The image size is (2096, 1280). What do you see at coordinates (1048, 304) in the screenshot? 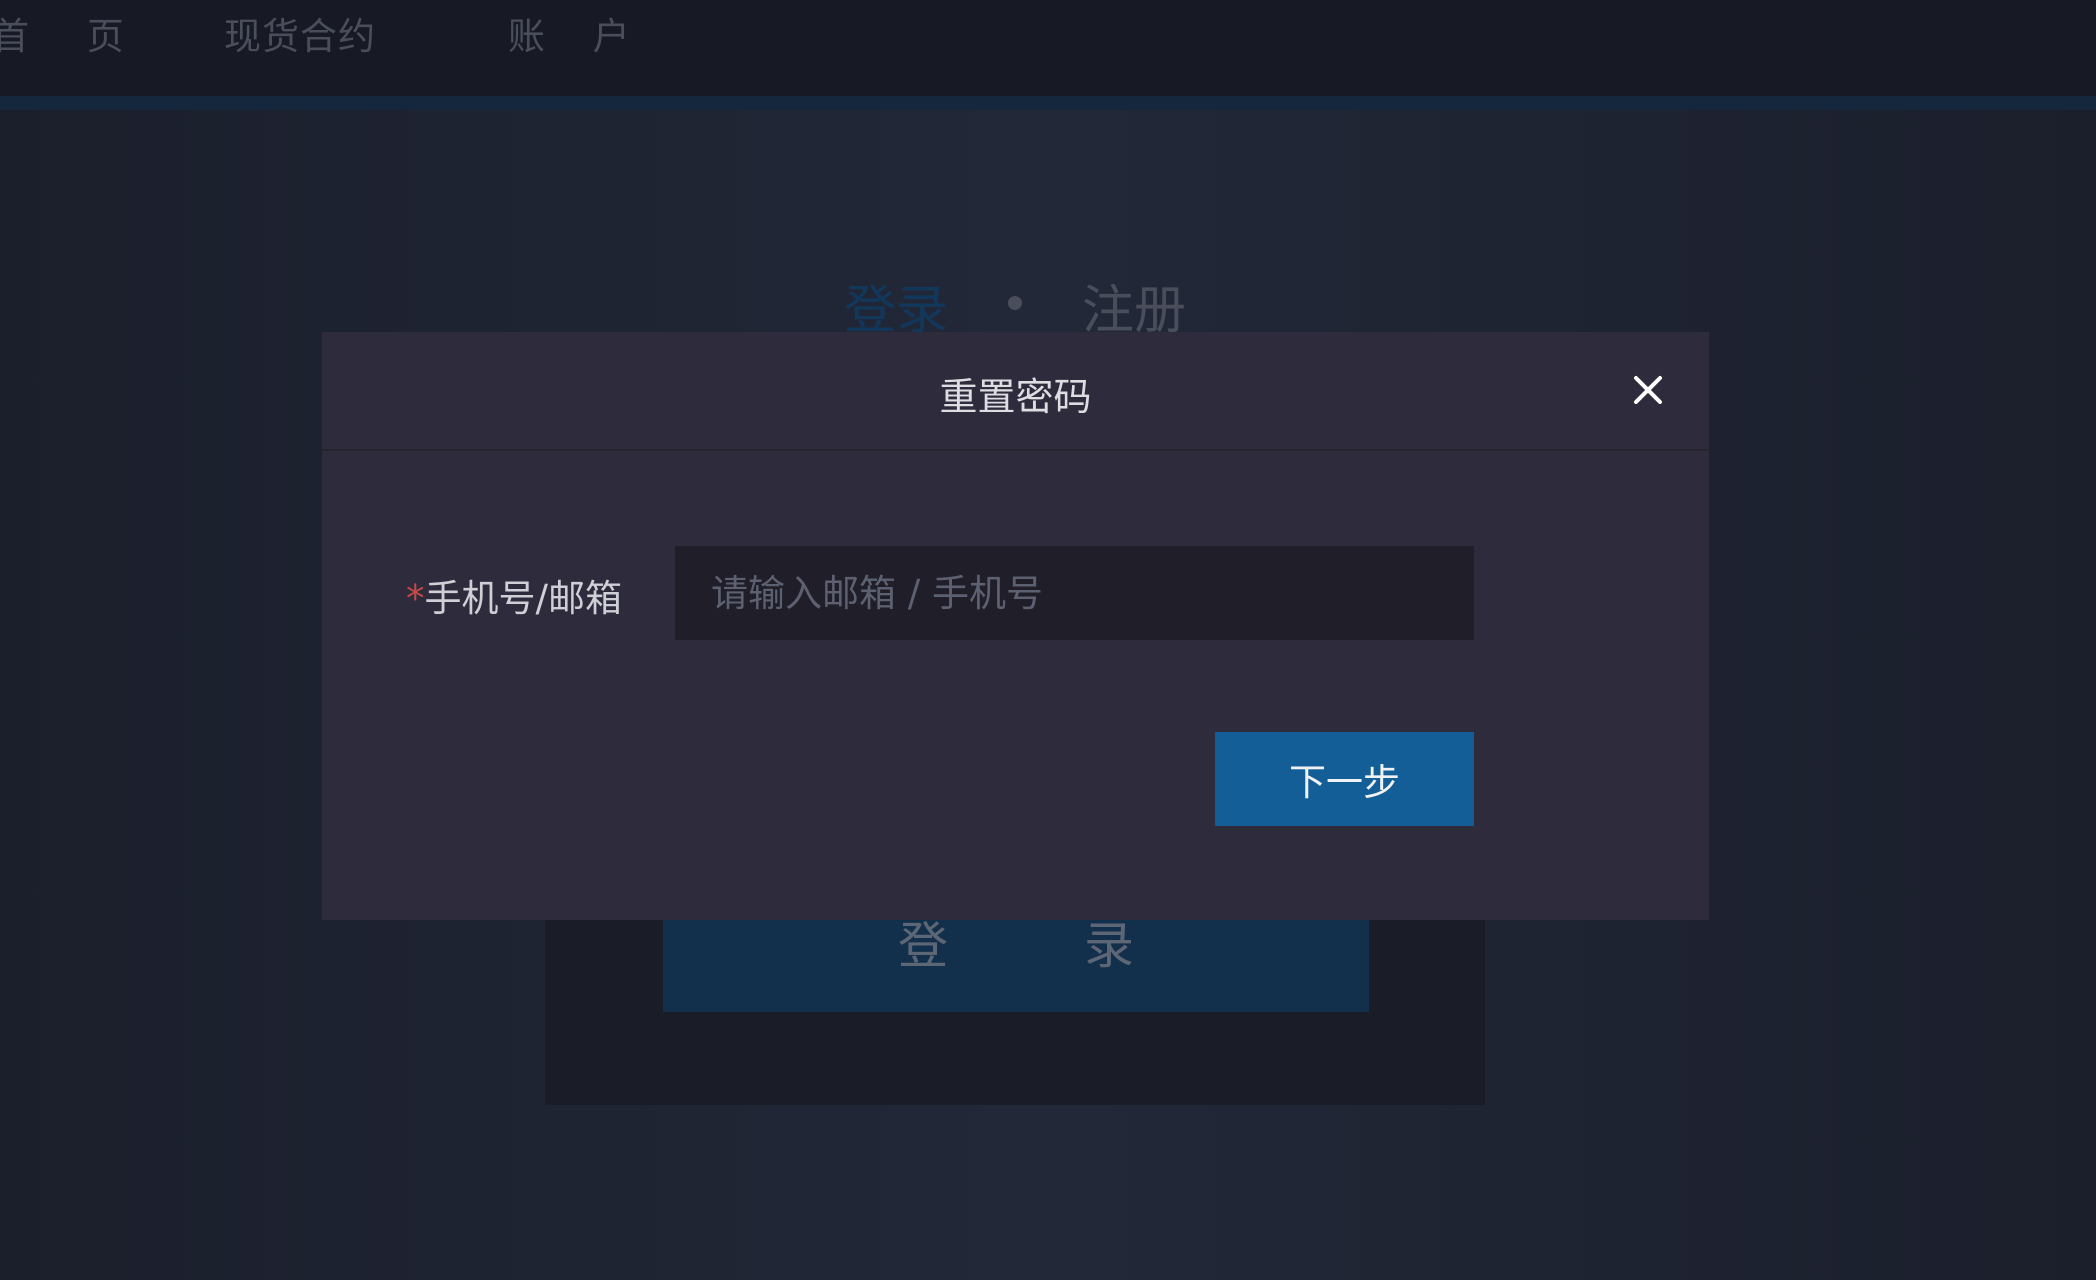
I see `auth-tabs: 登录 注册` at bounding box center [1048, 304].